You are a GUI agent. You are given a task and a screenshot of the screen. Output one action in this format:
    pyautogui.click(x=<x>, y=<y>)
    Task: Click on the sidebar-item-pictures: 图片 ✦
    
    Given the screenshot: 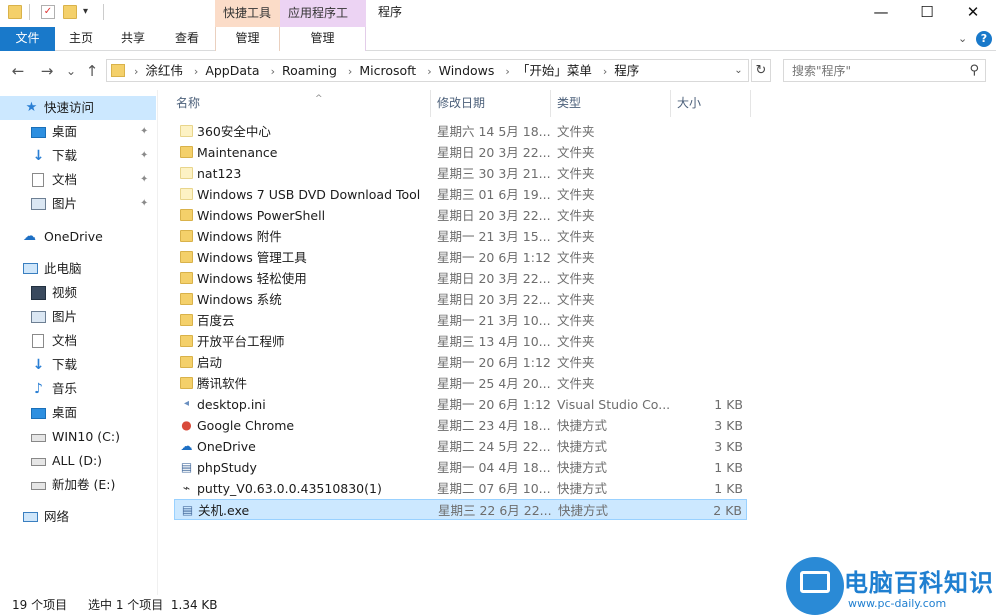 What is the action you would take?
    pyautogui.click(x=78, y=204)
    